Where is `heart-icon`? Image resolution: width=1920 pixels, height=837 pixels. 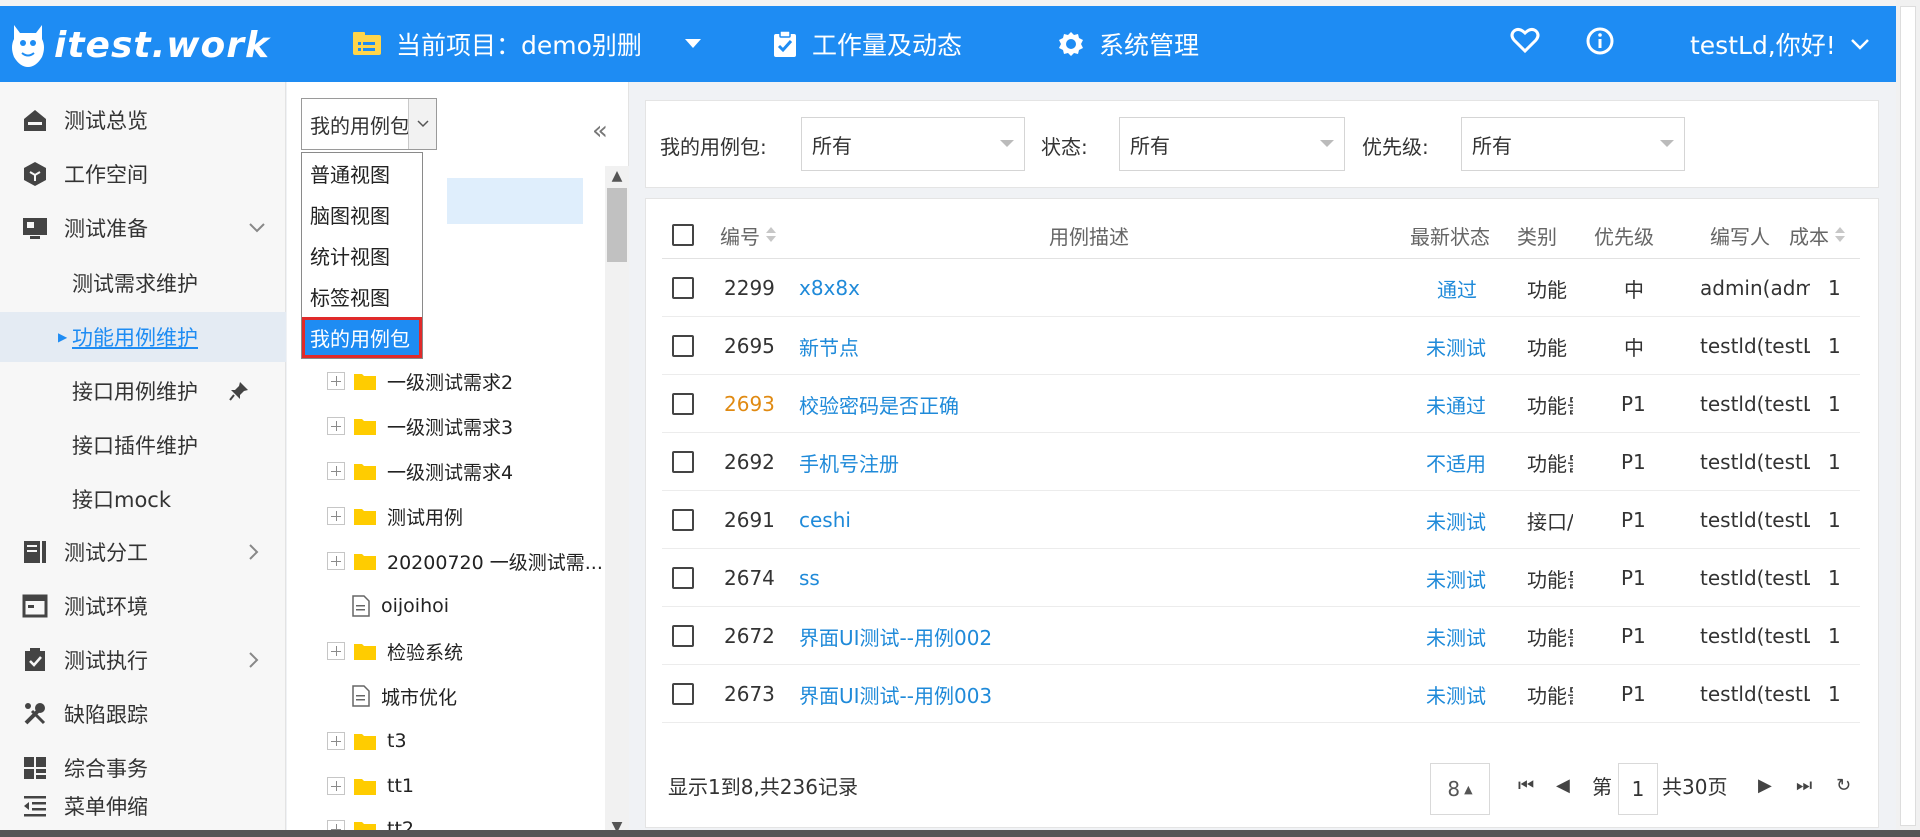 heart-icon is located at coordinates (1525, 40).